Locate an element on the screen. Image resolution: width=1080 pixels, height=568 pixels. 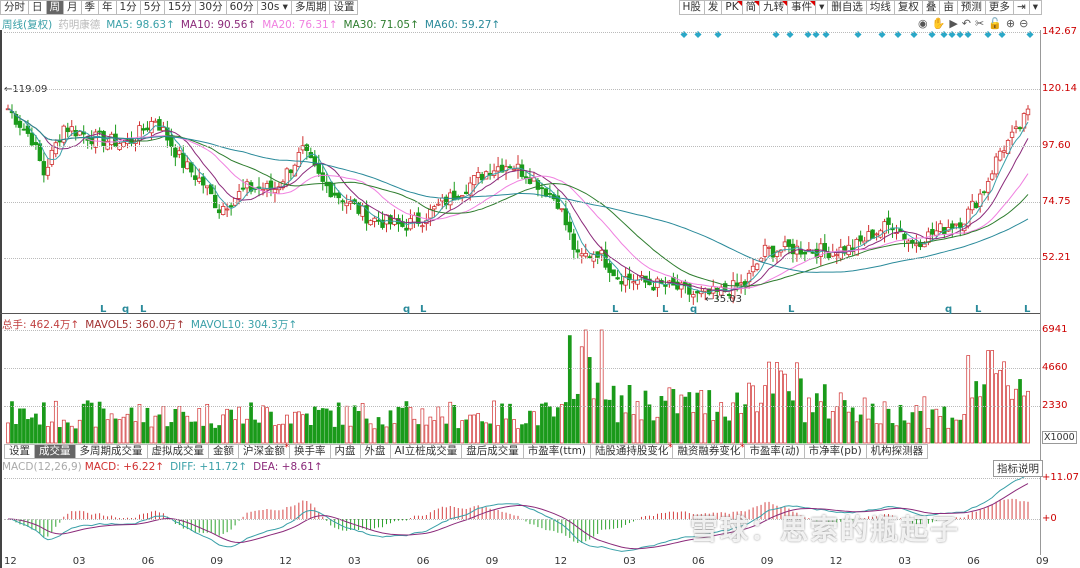
tab-9: AI立桩成交量 is located at coordinates (426, 451).